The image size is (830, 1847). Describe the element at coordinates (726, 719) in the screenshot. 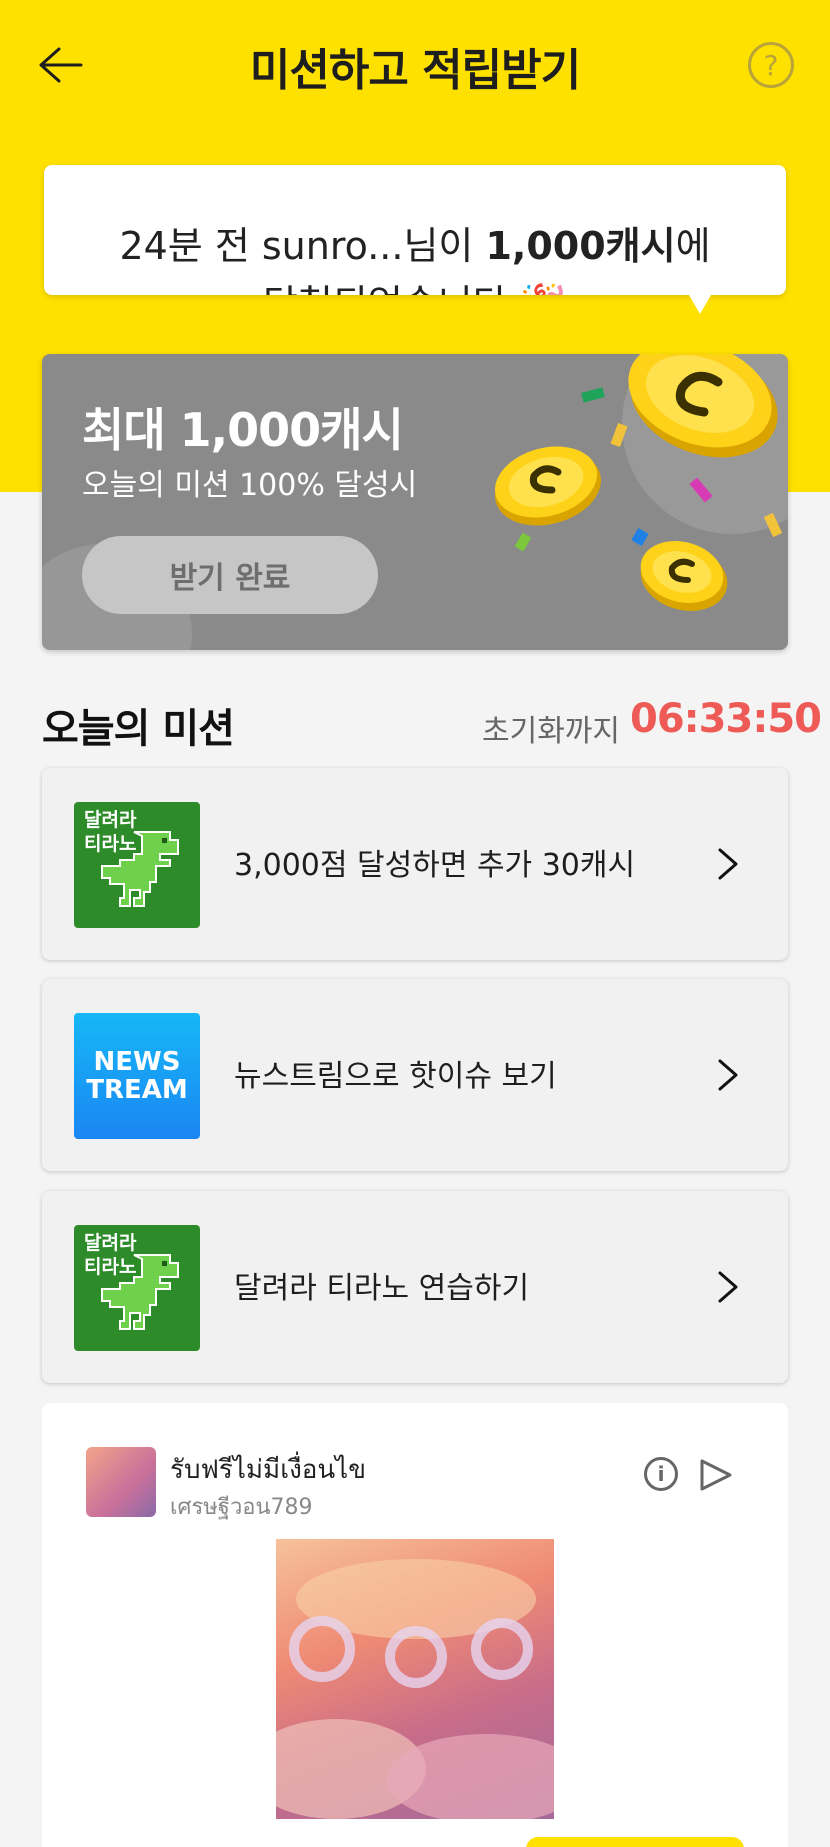

I see `reset-timer: 06:33:50` at that location.